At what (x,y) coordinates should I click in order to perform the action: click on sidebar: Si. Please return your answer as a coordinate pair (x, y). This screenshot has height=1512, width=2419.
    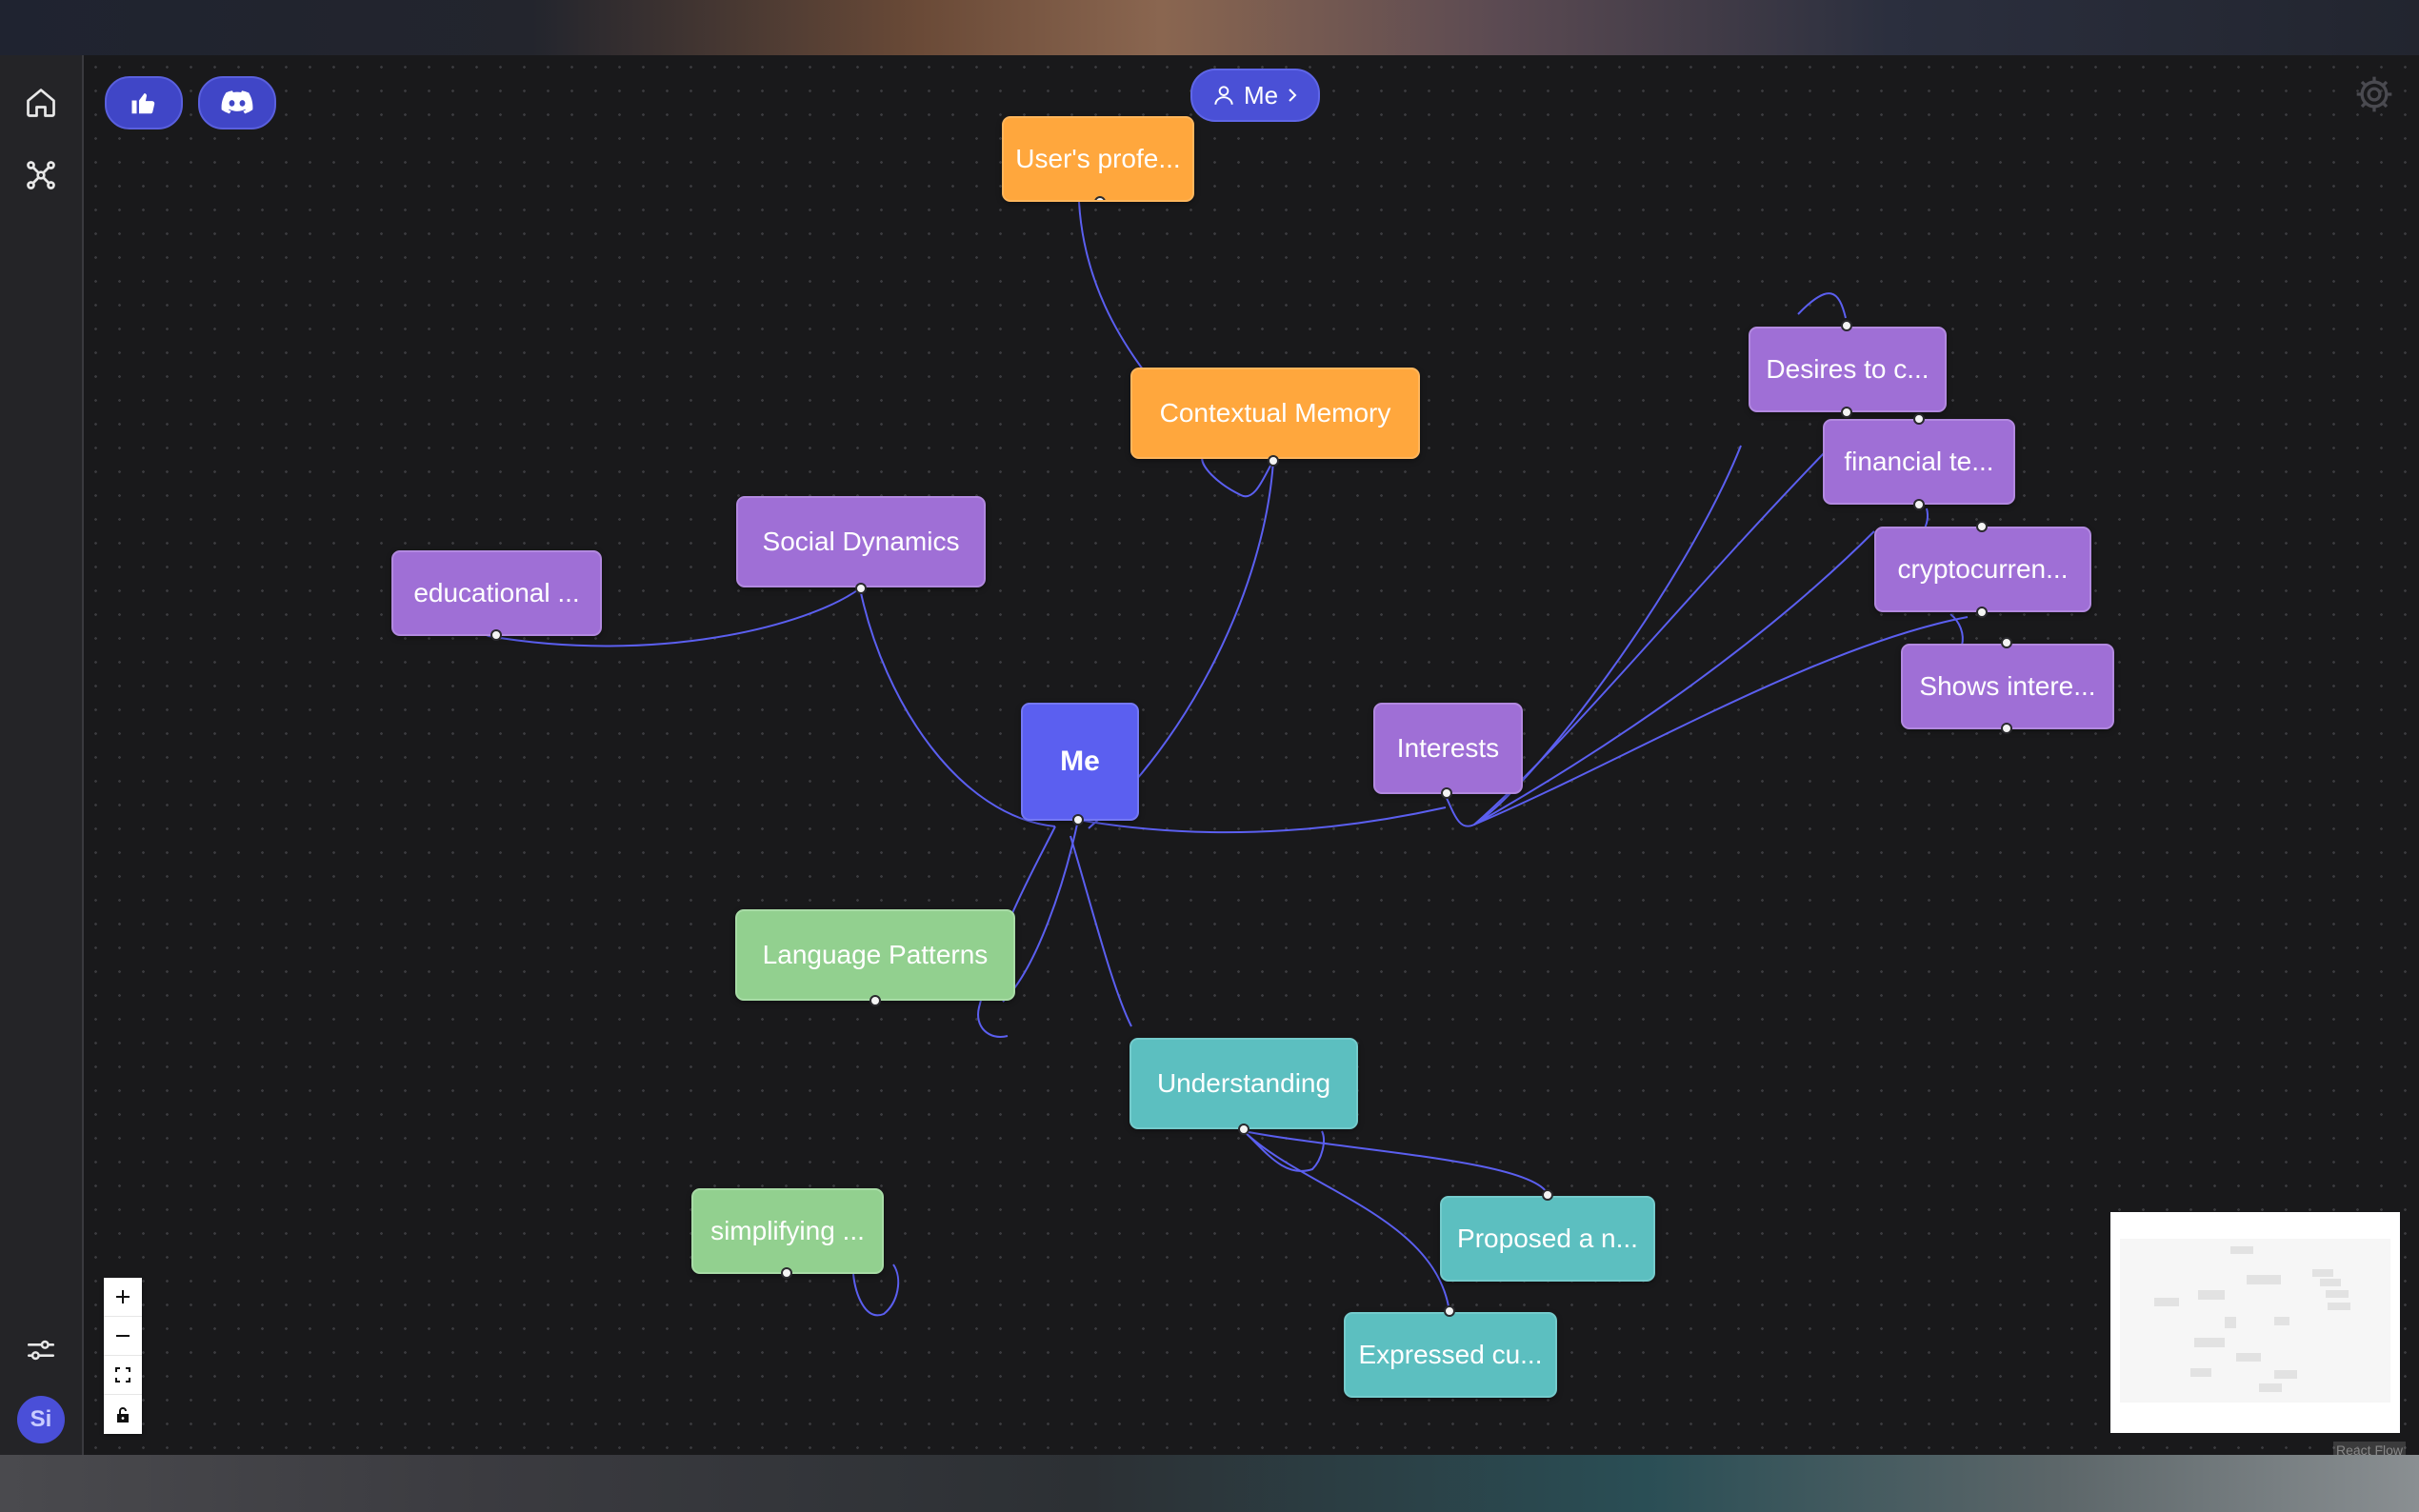
    Looking at the image, I should click on (42, 755).